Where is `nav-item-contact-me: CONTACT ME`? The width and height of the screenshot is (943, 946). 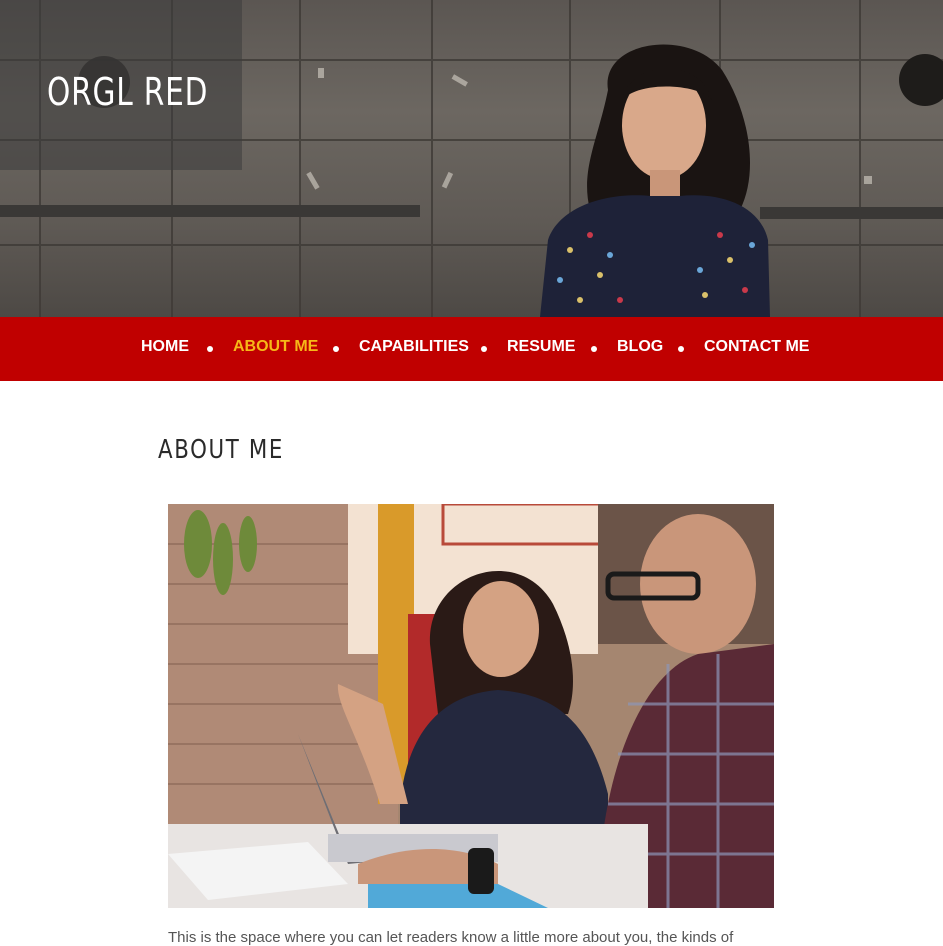 nav-item-contact-me: CONTACT ME is located at coordinates (756, 347).